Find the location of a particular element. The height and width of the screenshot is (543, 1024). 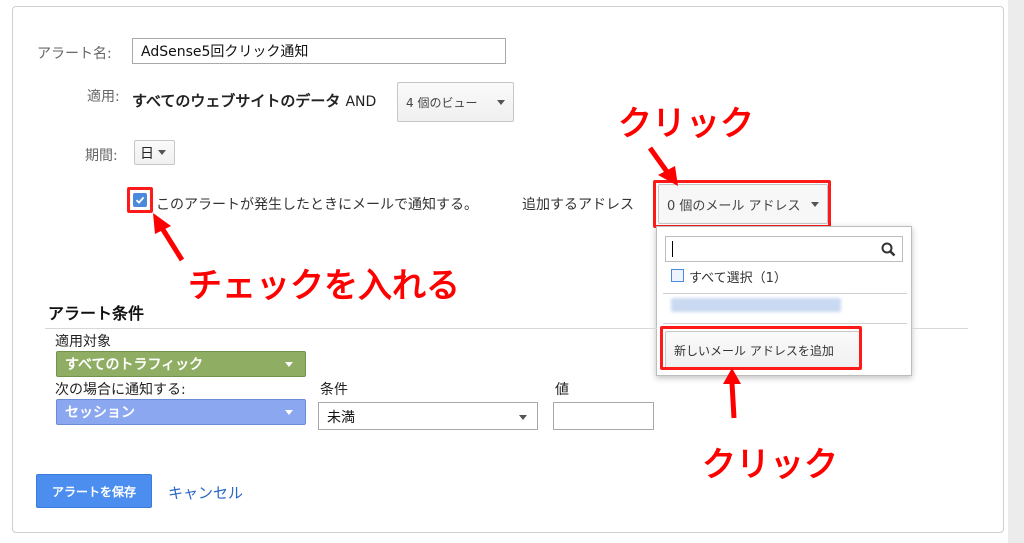

arrow-line-bottom is located at coordinates (733, 400).